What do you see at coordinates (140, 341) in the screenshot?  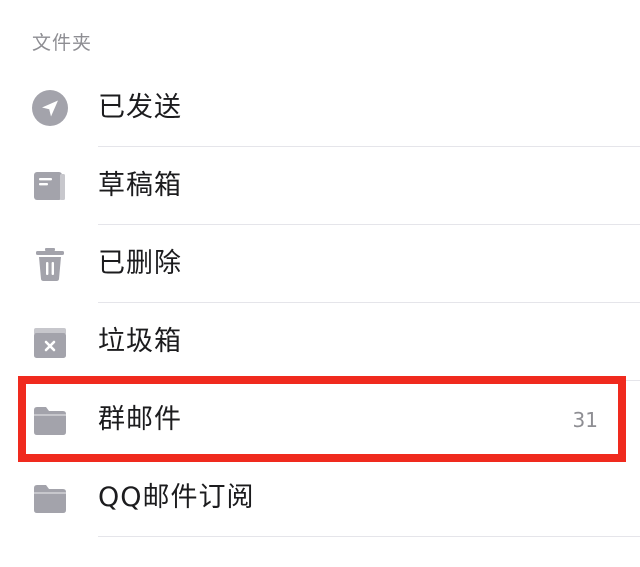 I see `folder-label: 垃圾箱` at bounding box center [140, 341].